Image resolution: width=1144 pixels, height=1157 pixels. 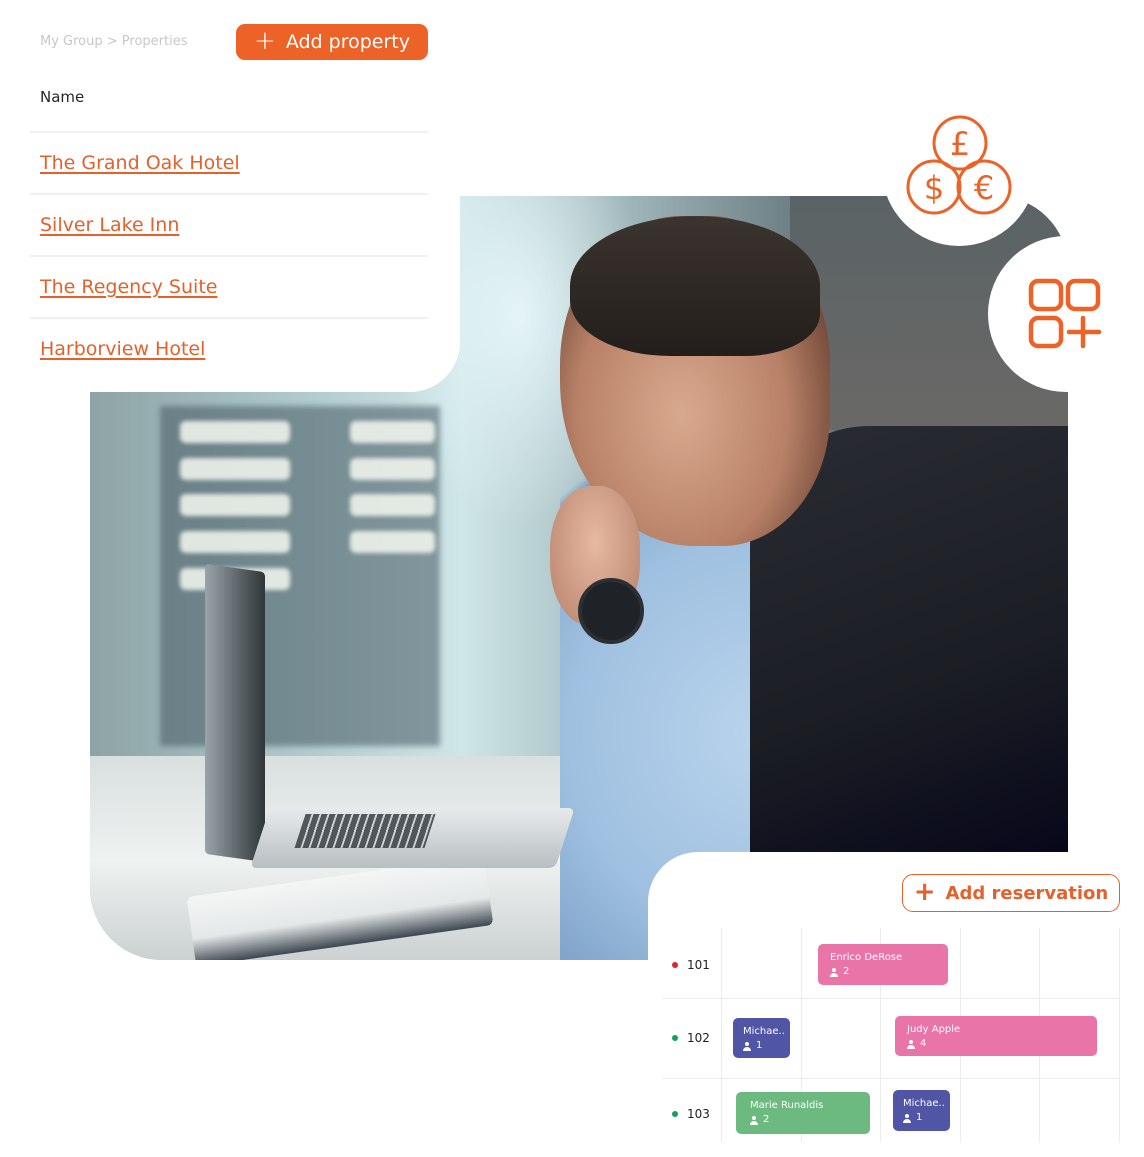 I want to click on property-link: Silver Lake Inn, so click(x=109, y=225).